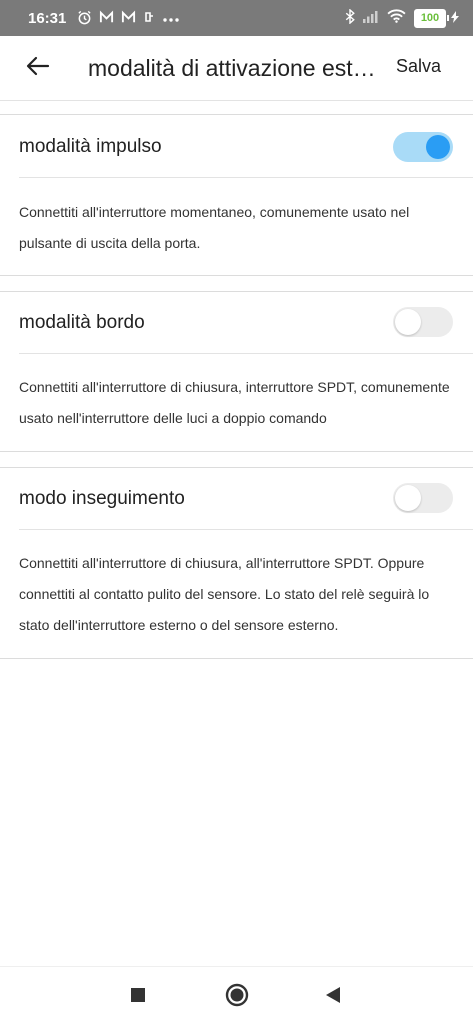  I want to click on status-bar: 16:31 100, so click(236, 18).